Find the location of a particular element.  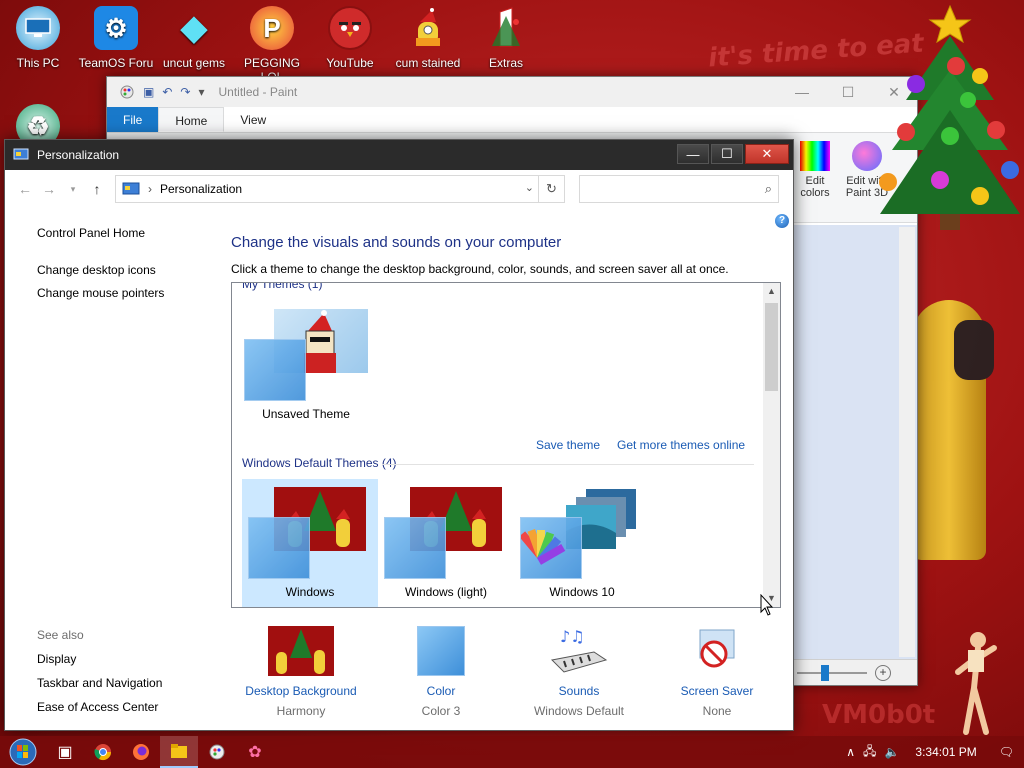

up-arrow-icon: ↑ is located at coordinates (97, 189).